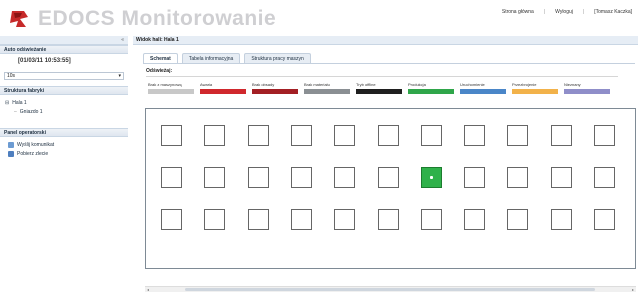 The width and height of the screenshot is (638, 292). I want to click on collapse-bar: «, so click(64, 40).